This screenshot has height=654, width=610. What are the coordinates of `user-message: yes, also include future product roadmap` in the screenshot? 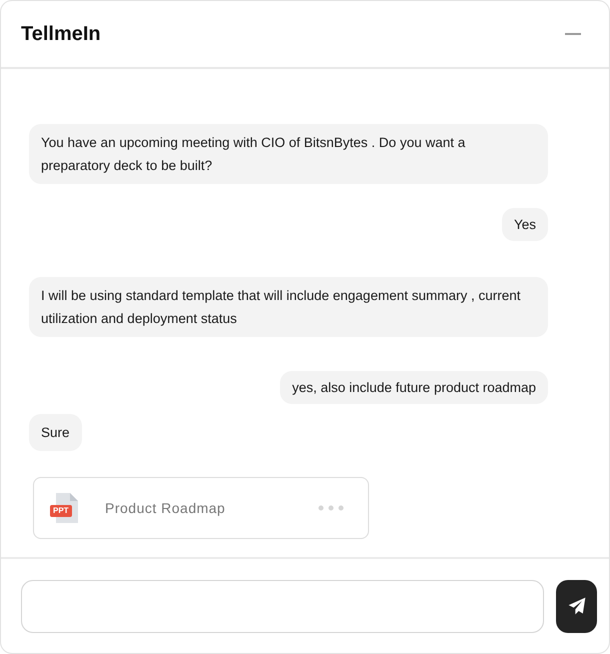 It's located at (414, 387).